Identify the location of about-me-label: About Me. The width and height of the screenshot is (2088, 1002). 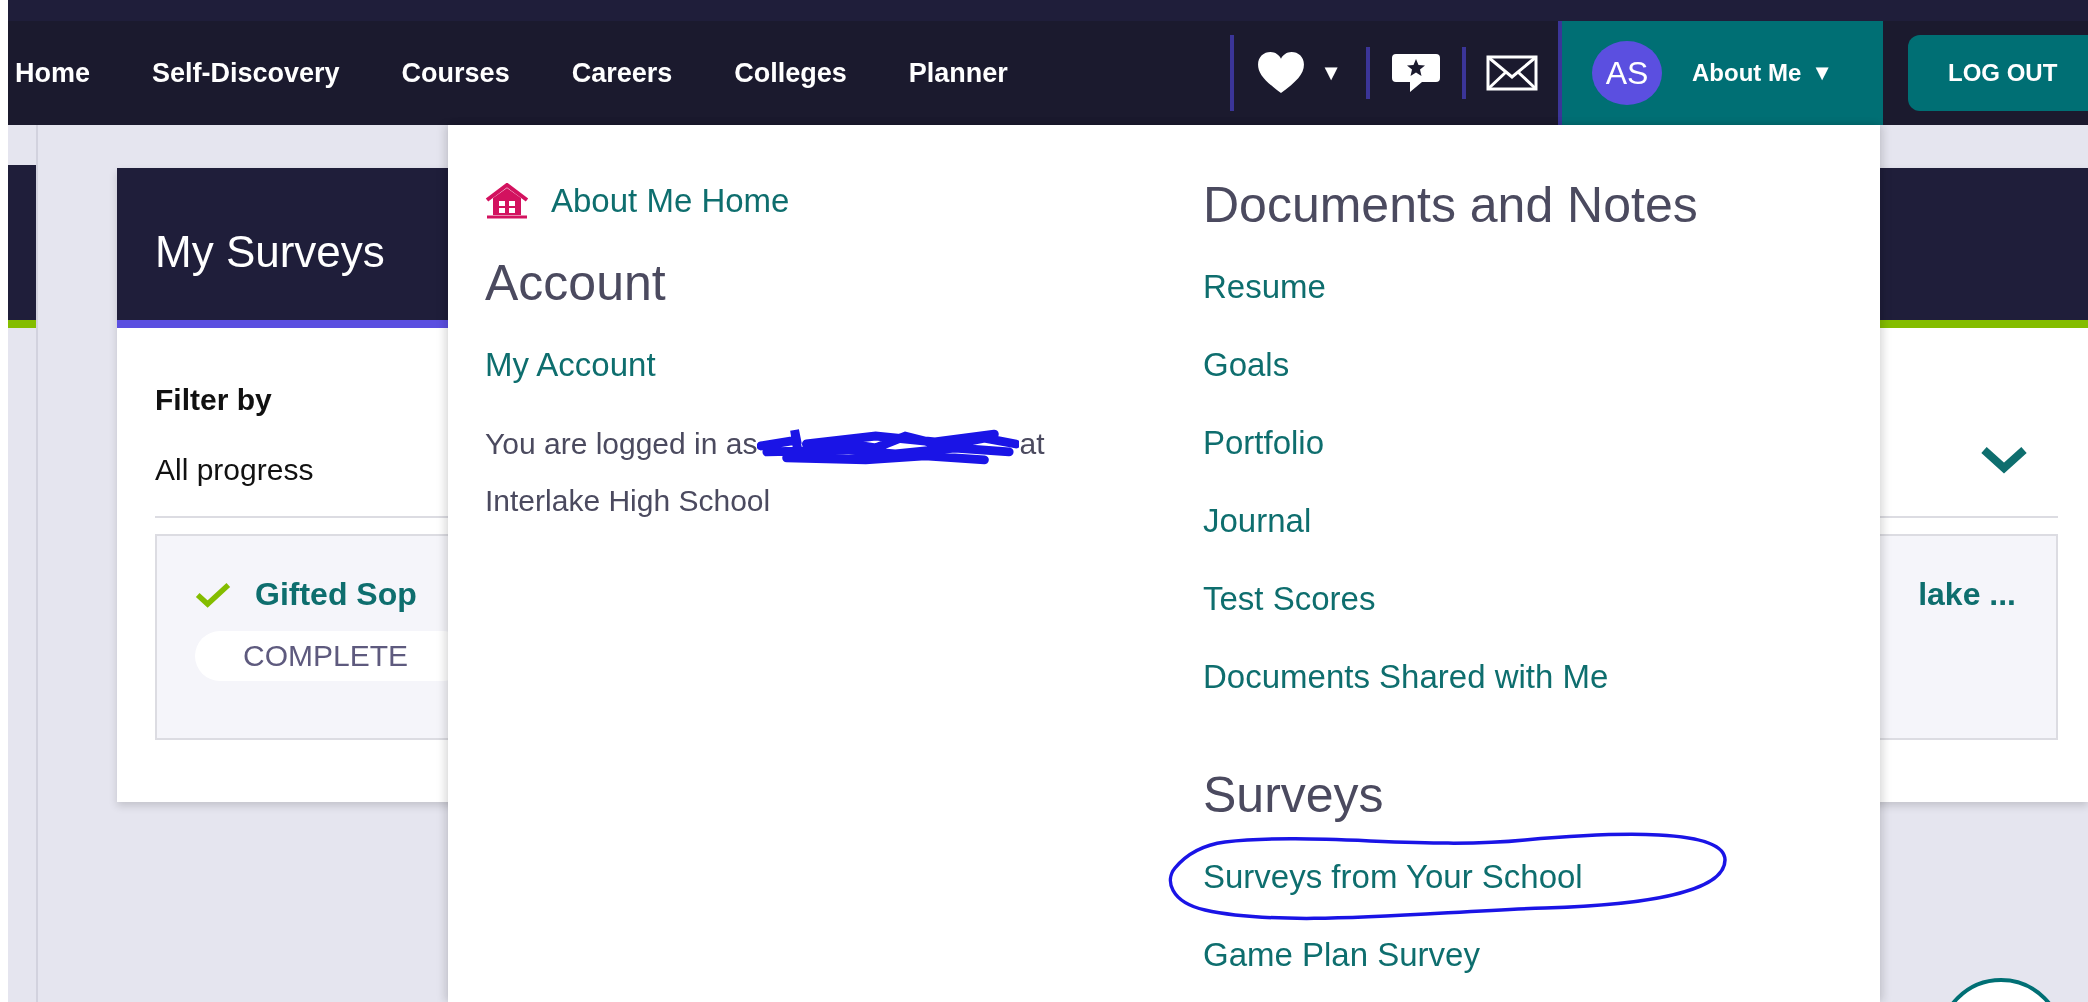
(1747, 73).